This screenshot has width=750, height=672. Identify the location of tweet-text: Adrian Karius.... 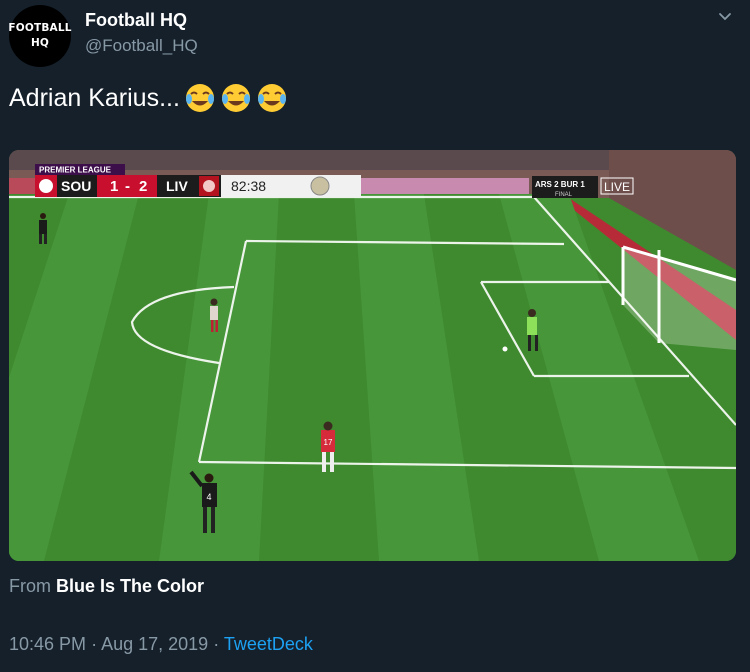
(148, 98).